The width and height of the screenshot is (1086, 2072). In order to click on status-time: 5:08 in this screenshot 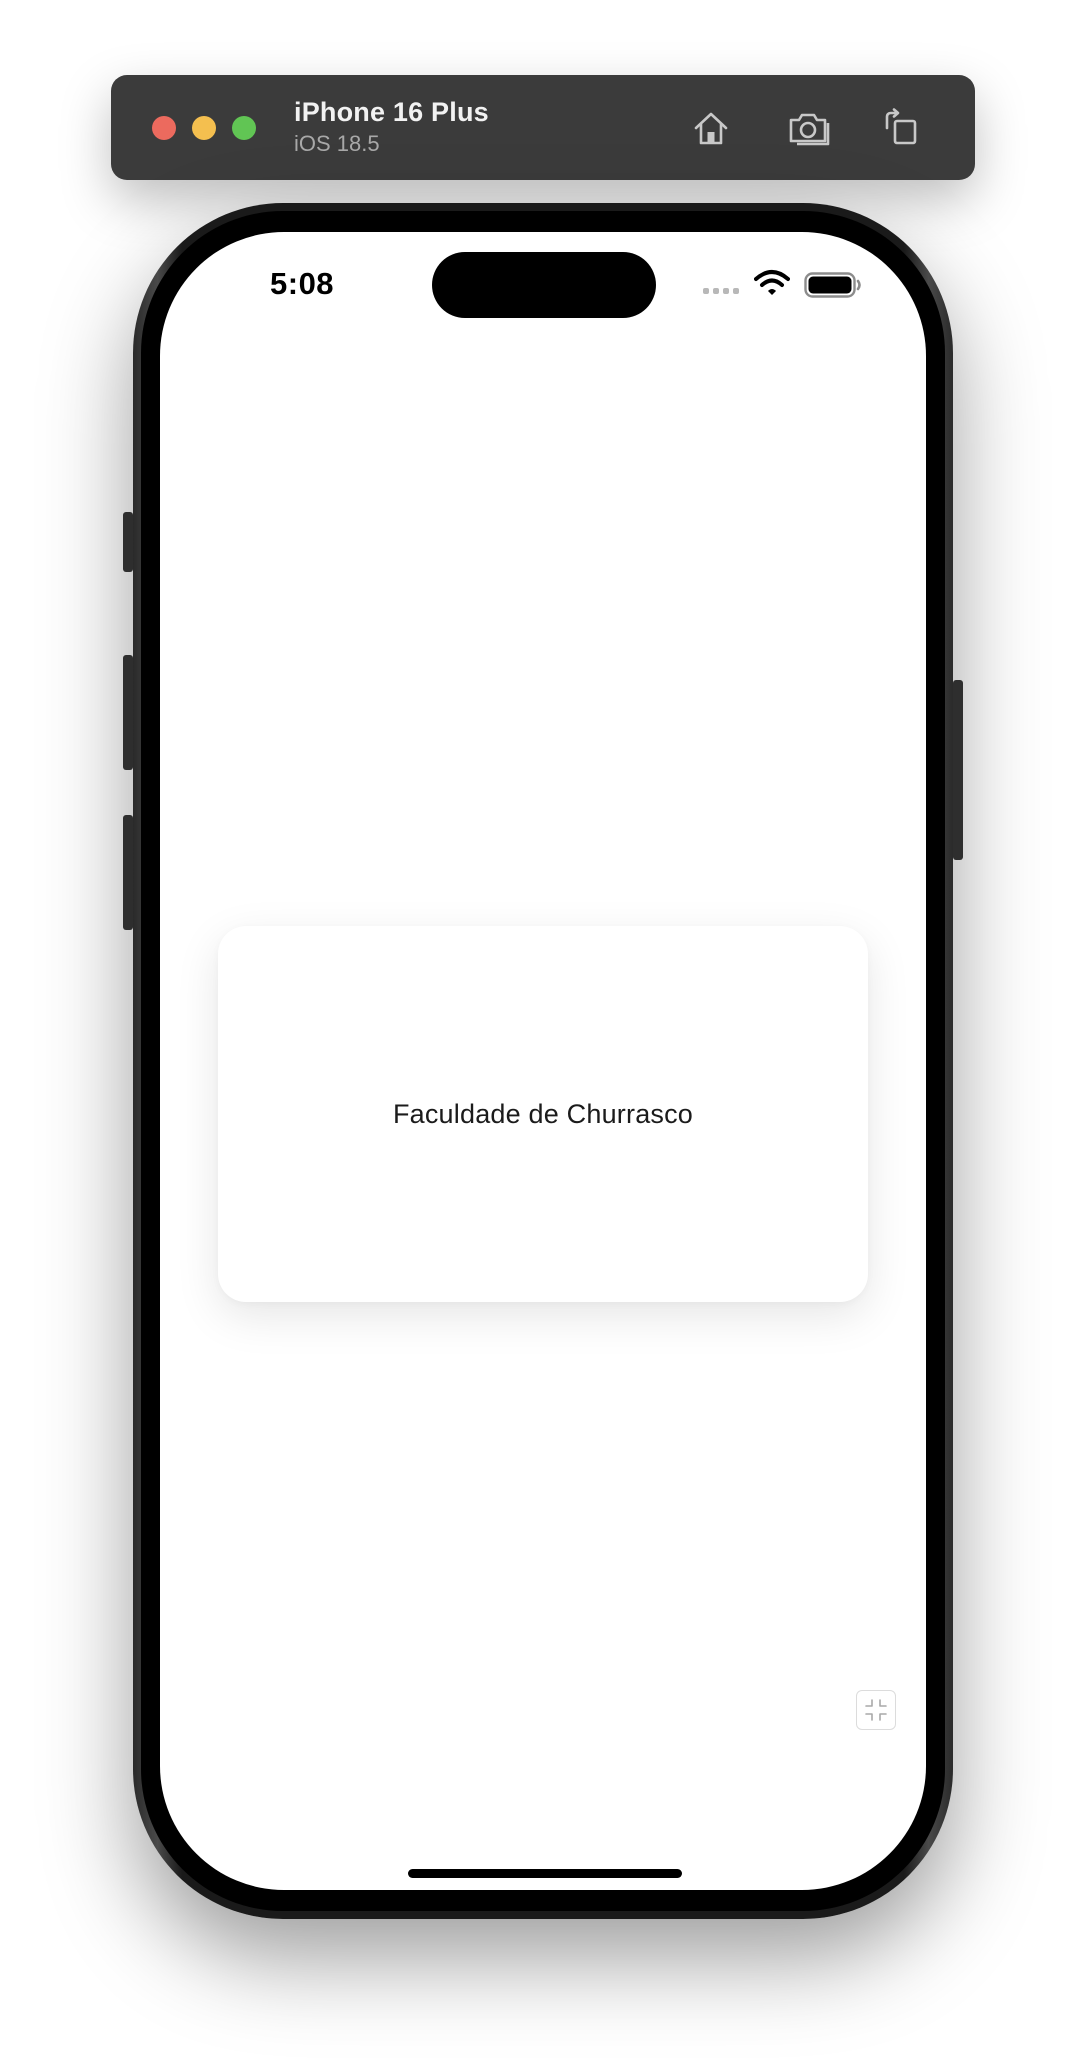, I will do `click(302, 283)`.